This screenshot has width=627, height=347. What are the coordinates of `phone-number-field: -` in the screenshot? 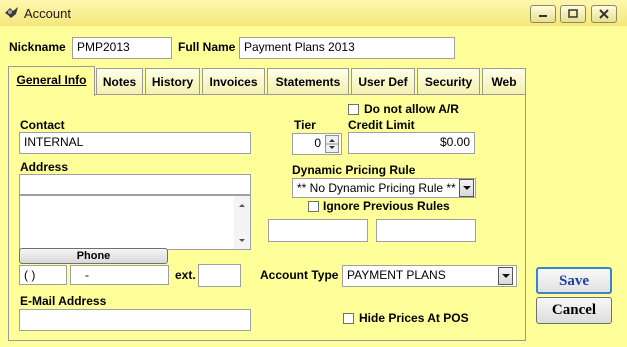 It's located at (119, 275).